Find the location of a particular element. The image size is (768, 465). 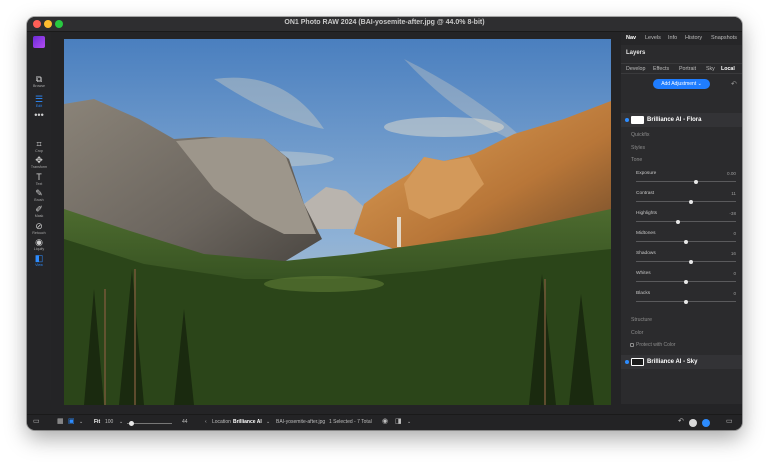

slider-value-blacks: 0 is located at coordinates (734, 293).